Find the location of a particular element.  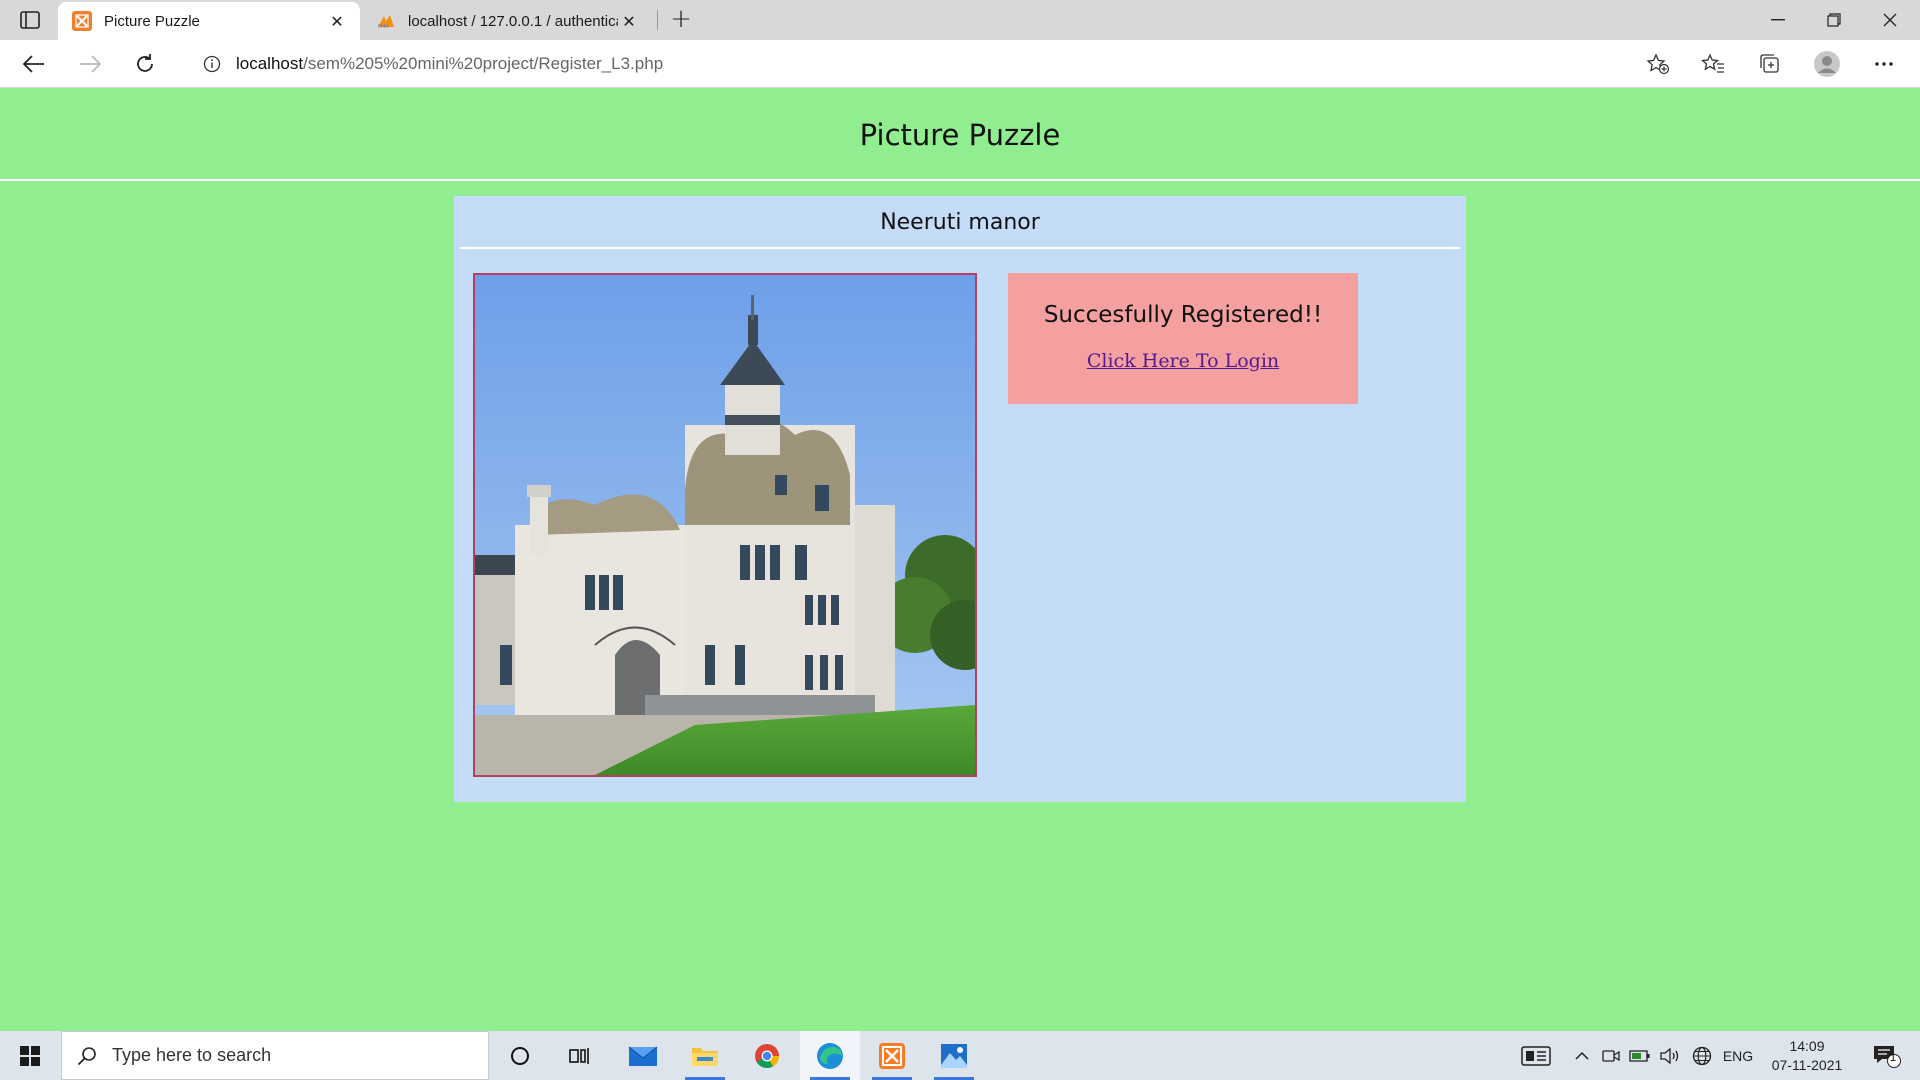

tab-title: Picture Puzzle is located at coordinates (152, 21).